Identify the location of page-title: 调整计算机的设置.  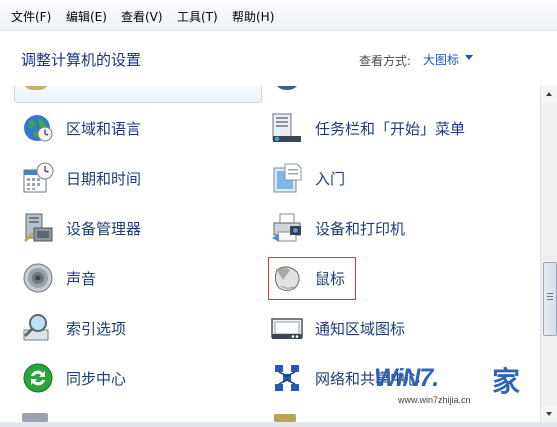
(81, 60).